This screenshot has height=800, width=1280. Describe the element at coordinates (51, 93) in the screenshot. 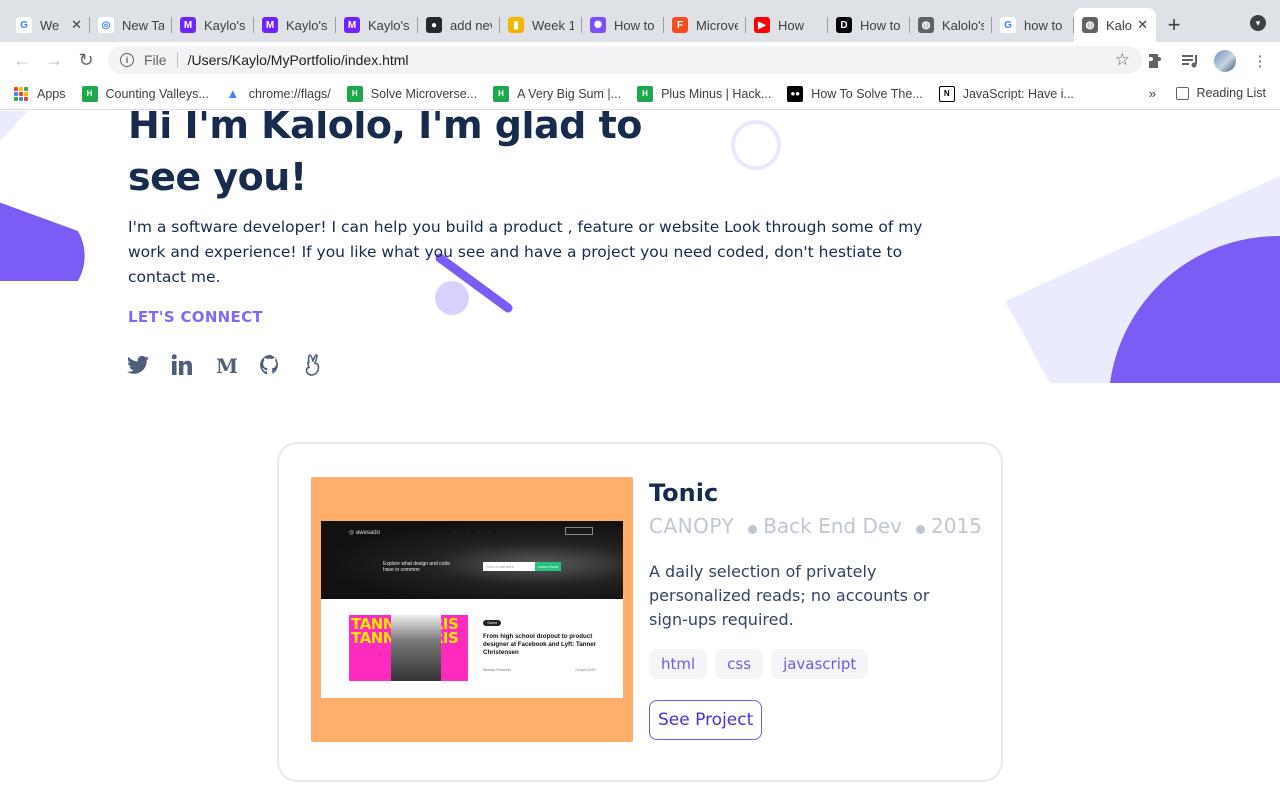

I see `bookmark-label: Apps` at that location.